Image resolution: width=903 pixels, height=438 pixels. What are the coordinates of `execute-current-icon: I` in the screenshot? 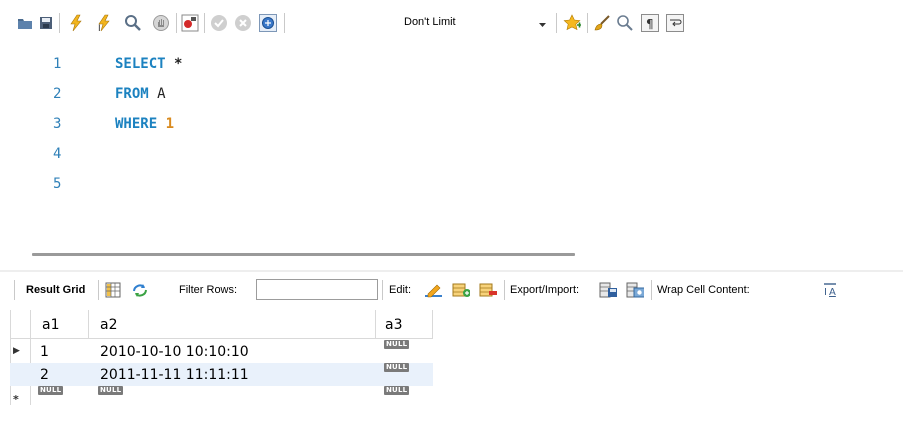 It's located at (105, 23).